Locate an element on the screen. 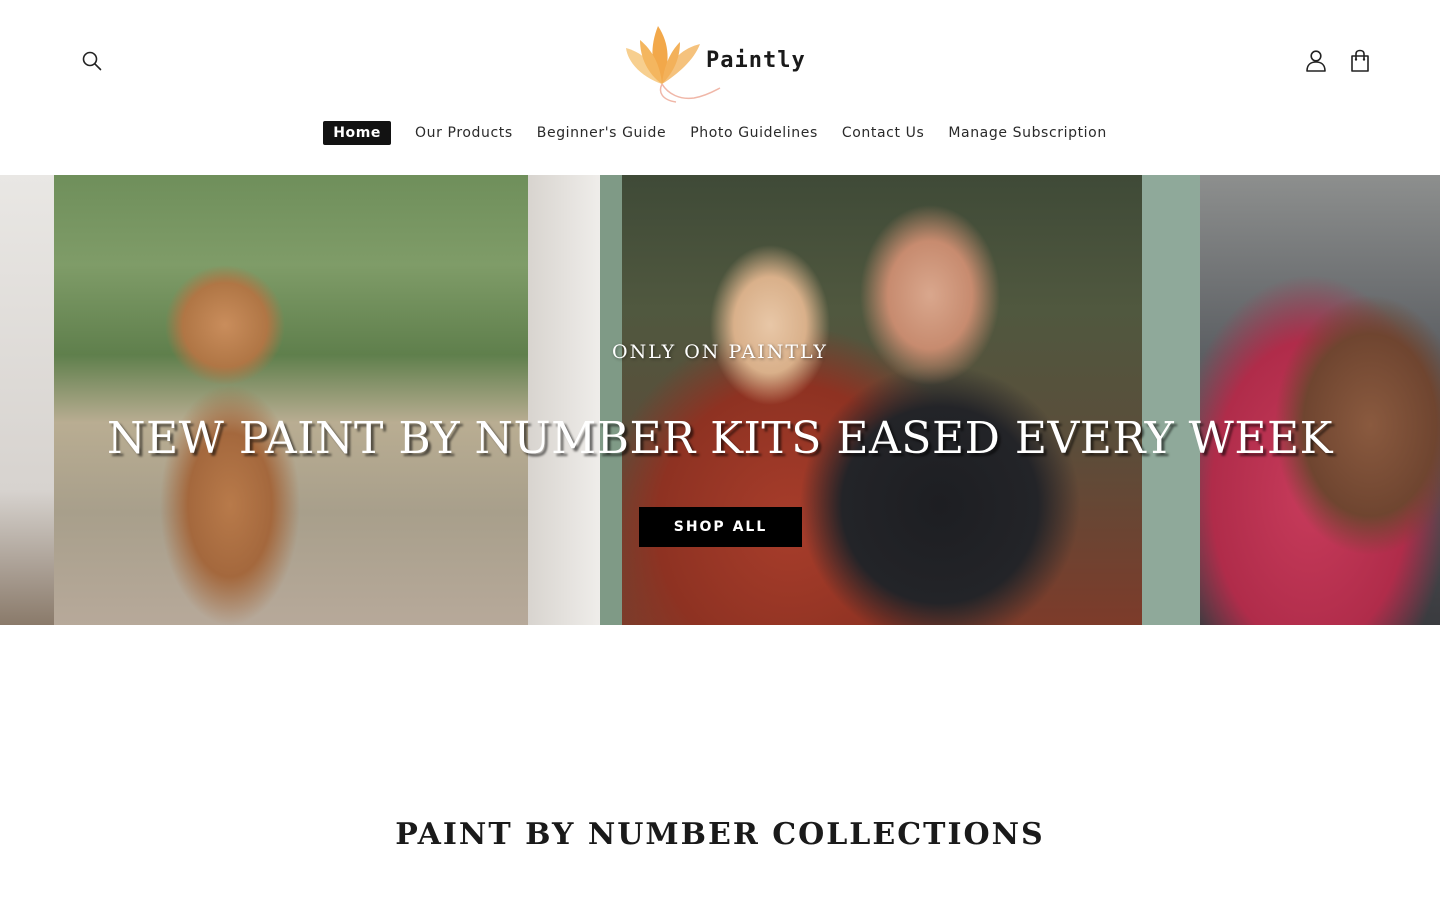 Image resolution: width=1440 pixels, height=900 pixels. site-logo: Paintly is located at coordinates (722, 61).